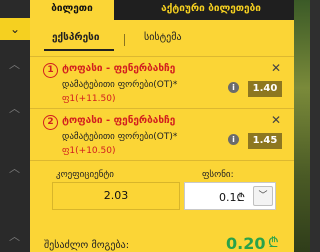  I want to click on chevron-down-icon: ﹀, so click(263, 196).